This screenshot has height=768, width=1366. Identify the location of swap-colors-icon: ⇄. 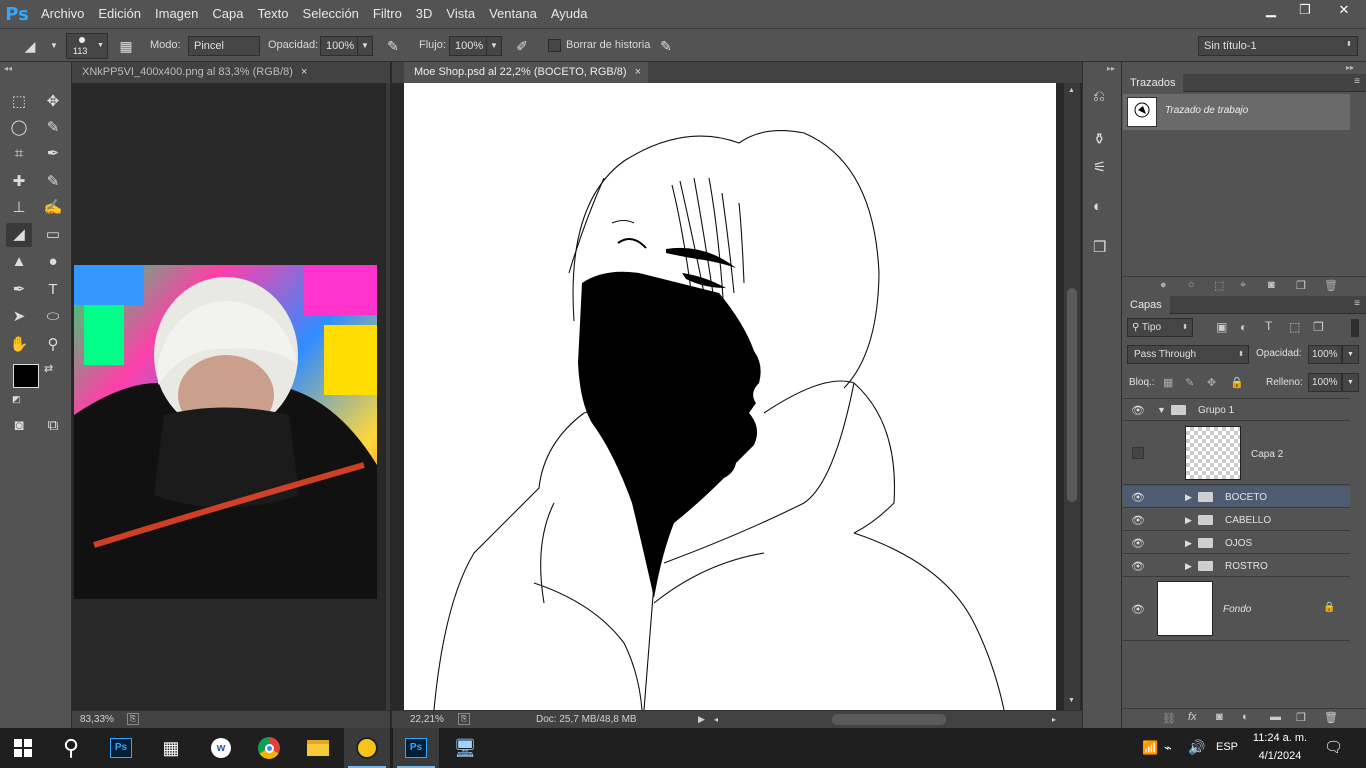
(48, 368).